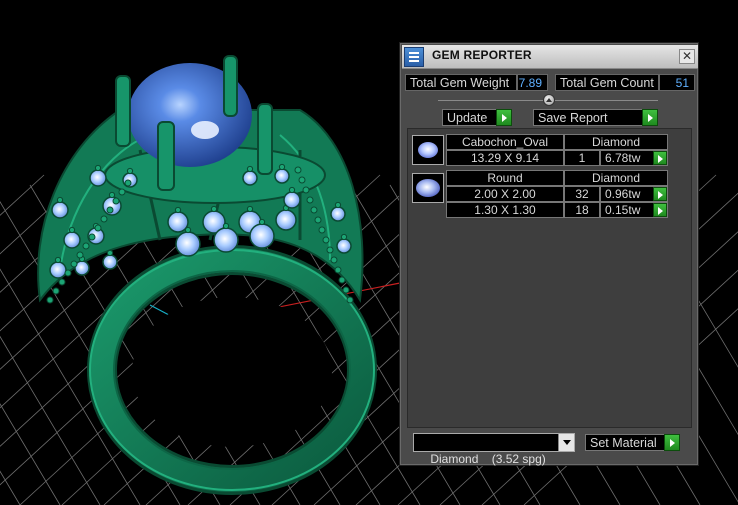 The height and width of the screenshot is (505, 738). What do you see at coordinates (428, 150) in the screenshot?
I see `oval-gem-icon` at bounding box center [428, 150].